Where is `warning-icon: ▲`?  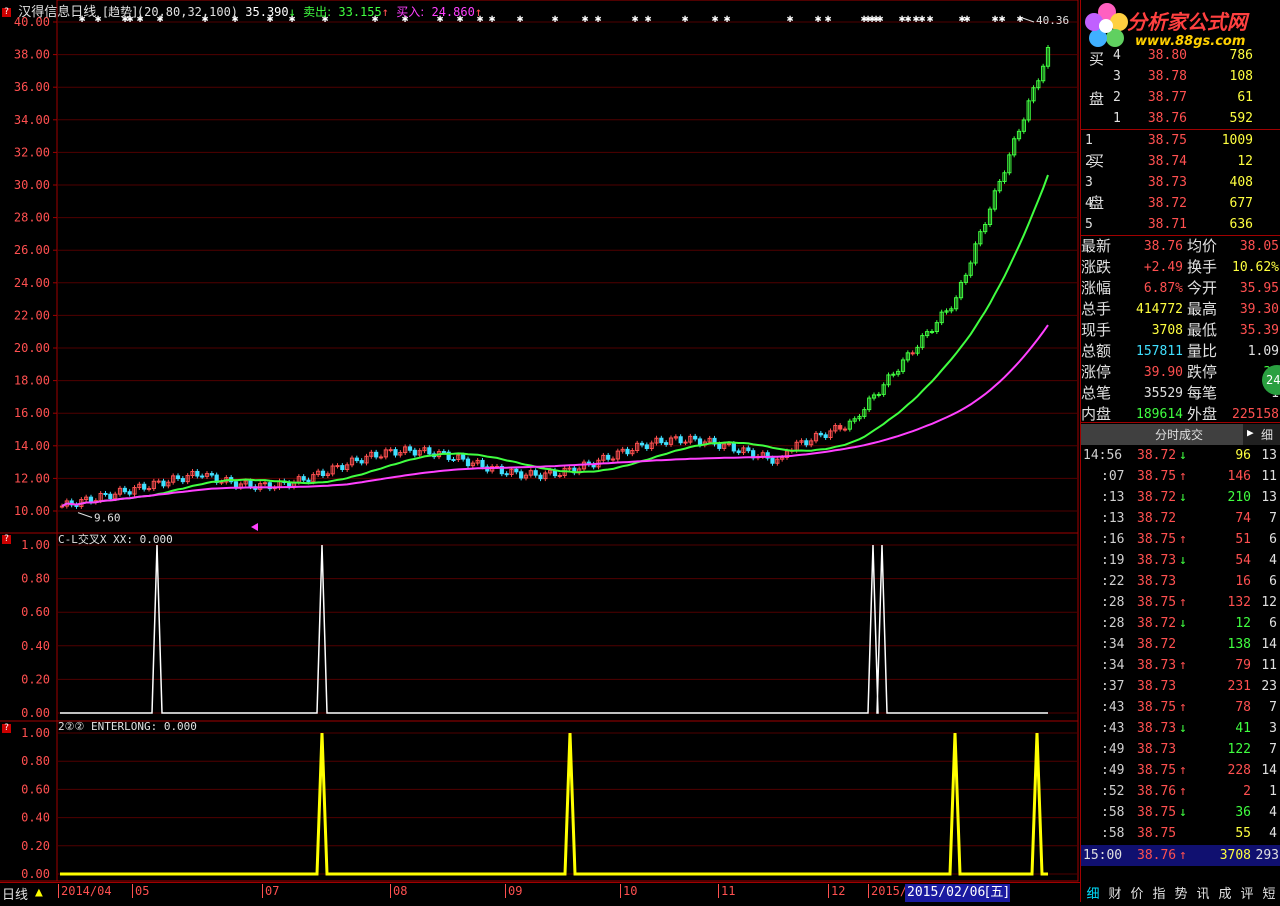 warning-icon: ▲ is located at coordinates (39, 892).